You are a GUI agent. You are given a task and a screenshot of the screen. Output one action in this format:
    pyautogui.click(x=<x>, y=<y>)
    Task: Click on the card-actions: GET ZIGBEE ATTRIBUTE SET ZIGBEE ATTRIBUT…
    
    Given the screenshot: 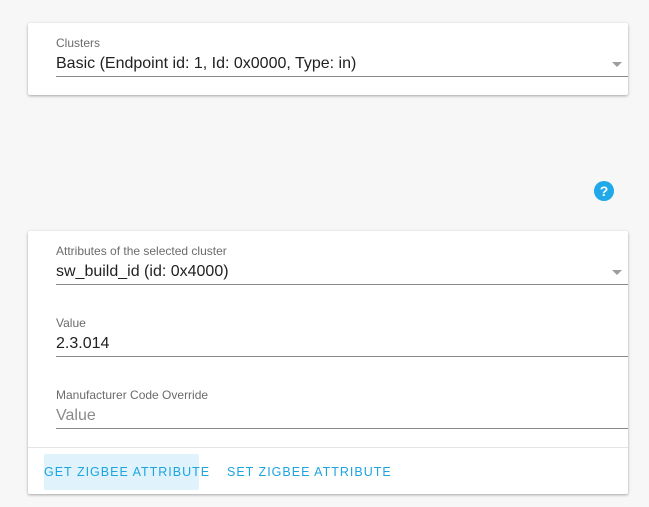 What is the action you would take?
    pyautogui.click(x=328, y=471)
    